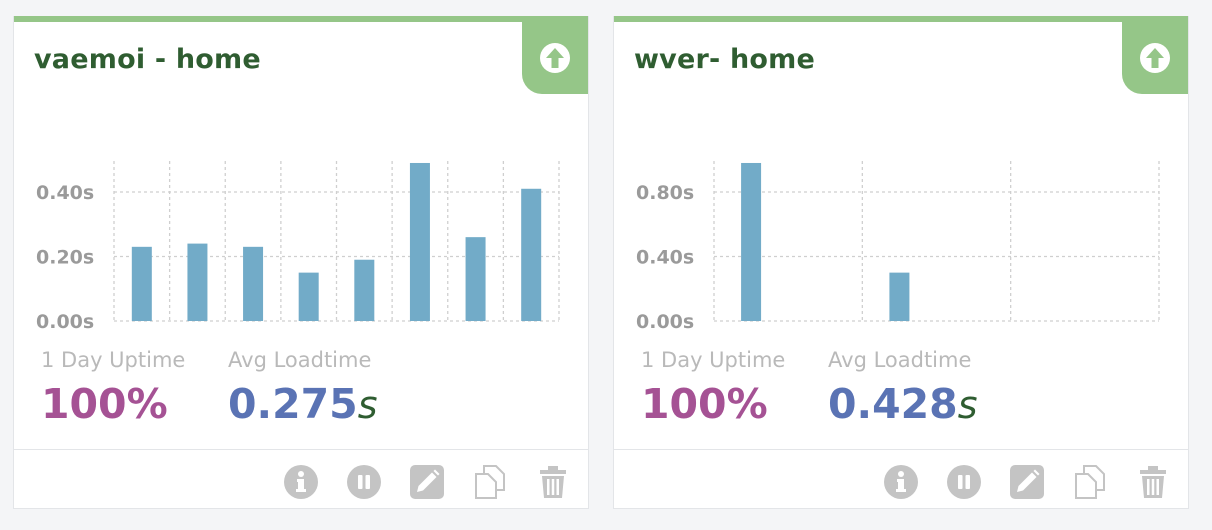 The image size is (1212, 530). Describe the element at coordinates (898, 247) in the screenshot. I see `loadtime-chart: 0.00s 0.40s 0.80s` at that location.